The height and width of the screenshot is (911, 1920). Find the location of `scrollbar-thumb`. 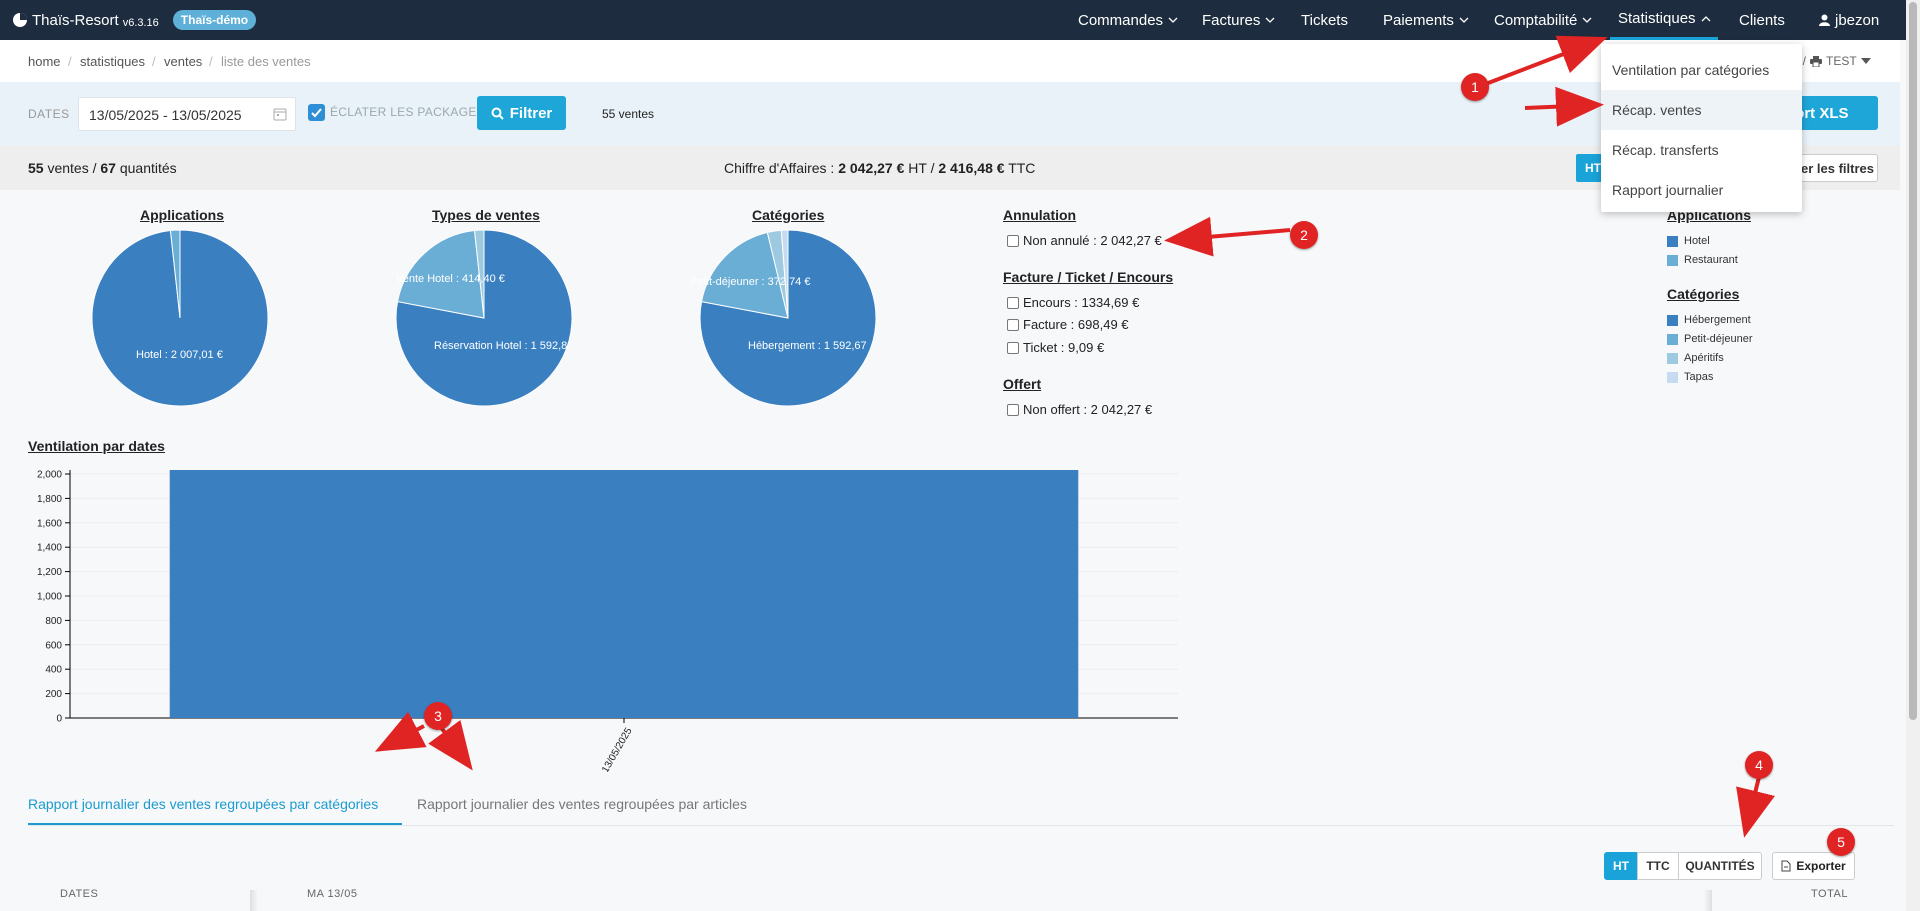

scrollbar-thumb is located at coordinates (1913, 361).